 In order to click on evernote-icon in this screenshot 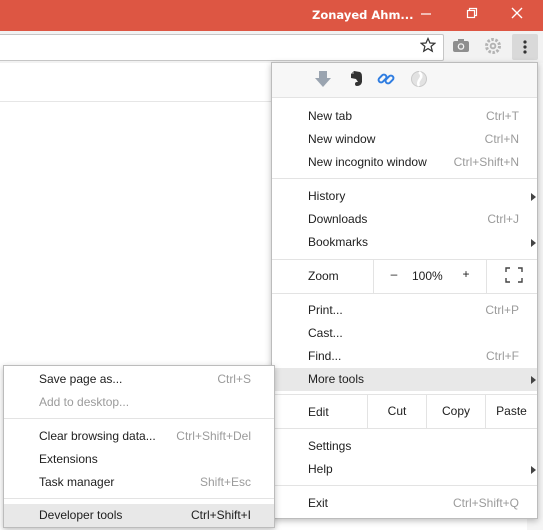, I will do `click(356, 78)`.